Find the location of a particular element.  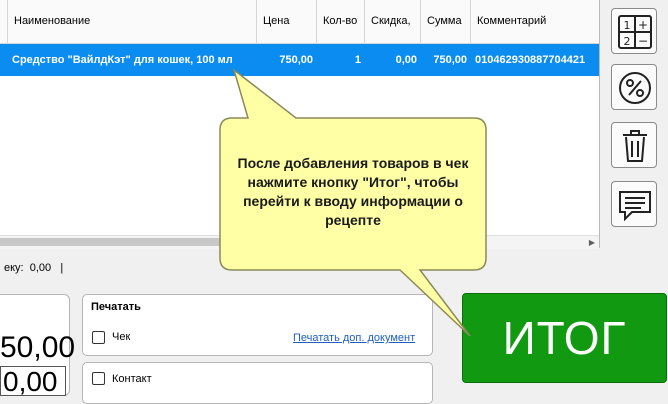

print-panel: Печатать Чек Печатать доп. документ is located at coordinates (257, 325).